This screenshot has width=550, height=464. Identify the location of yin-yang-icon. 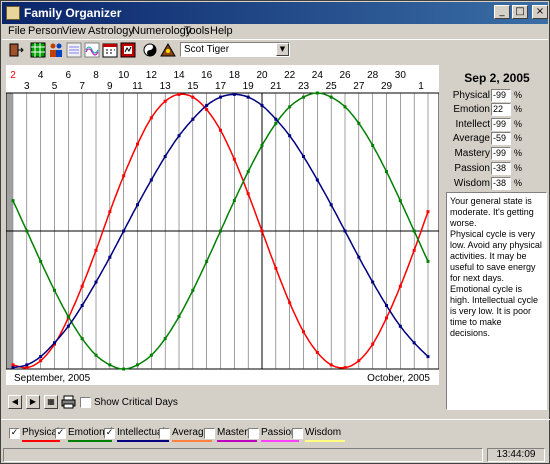
(150, 50).